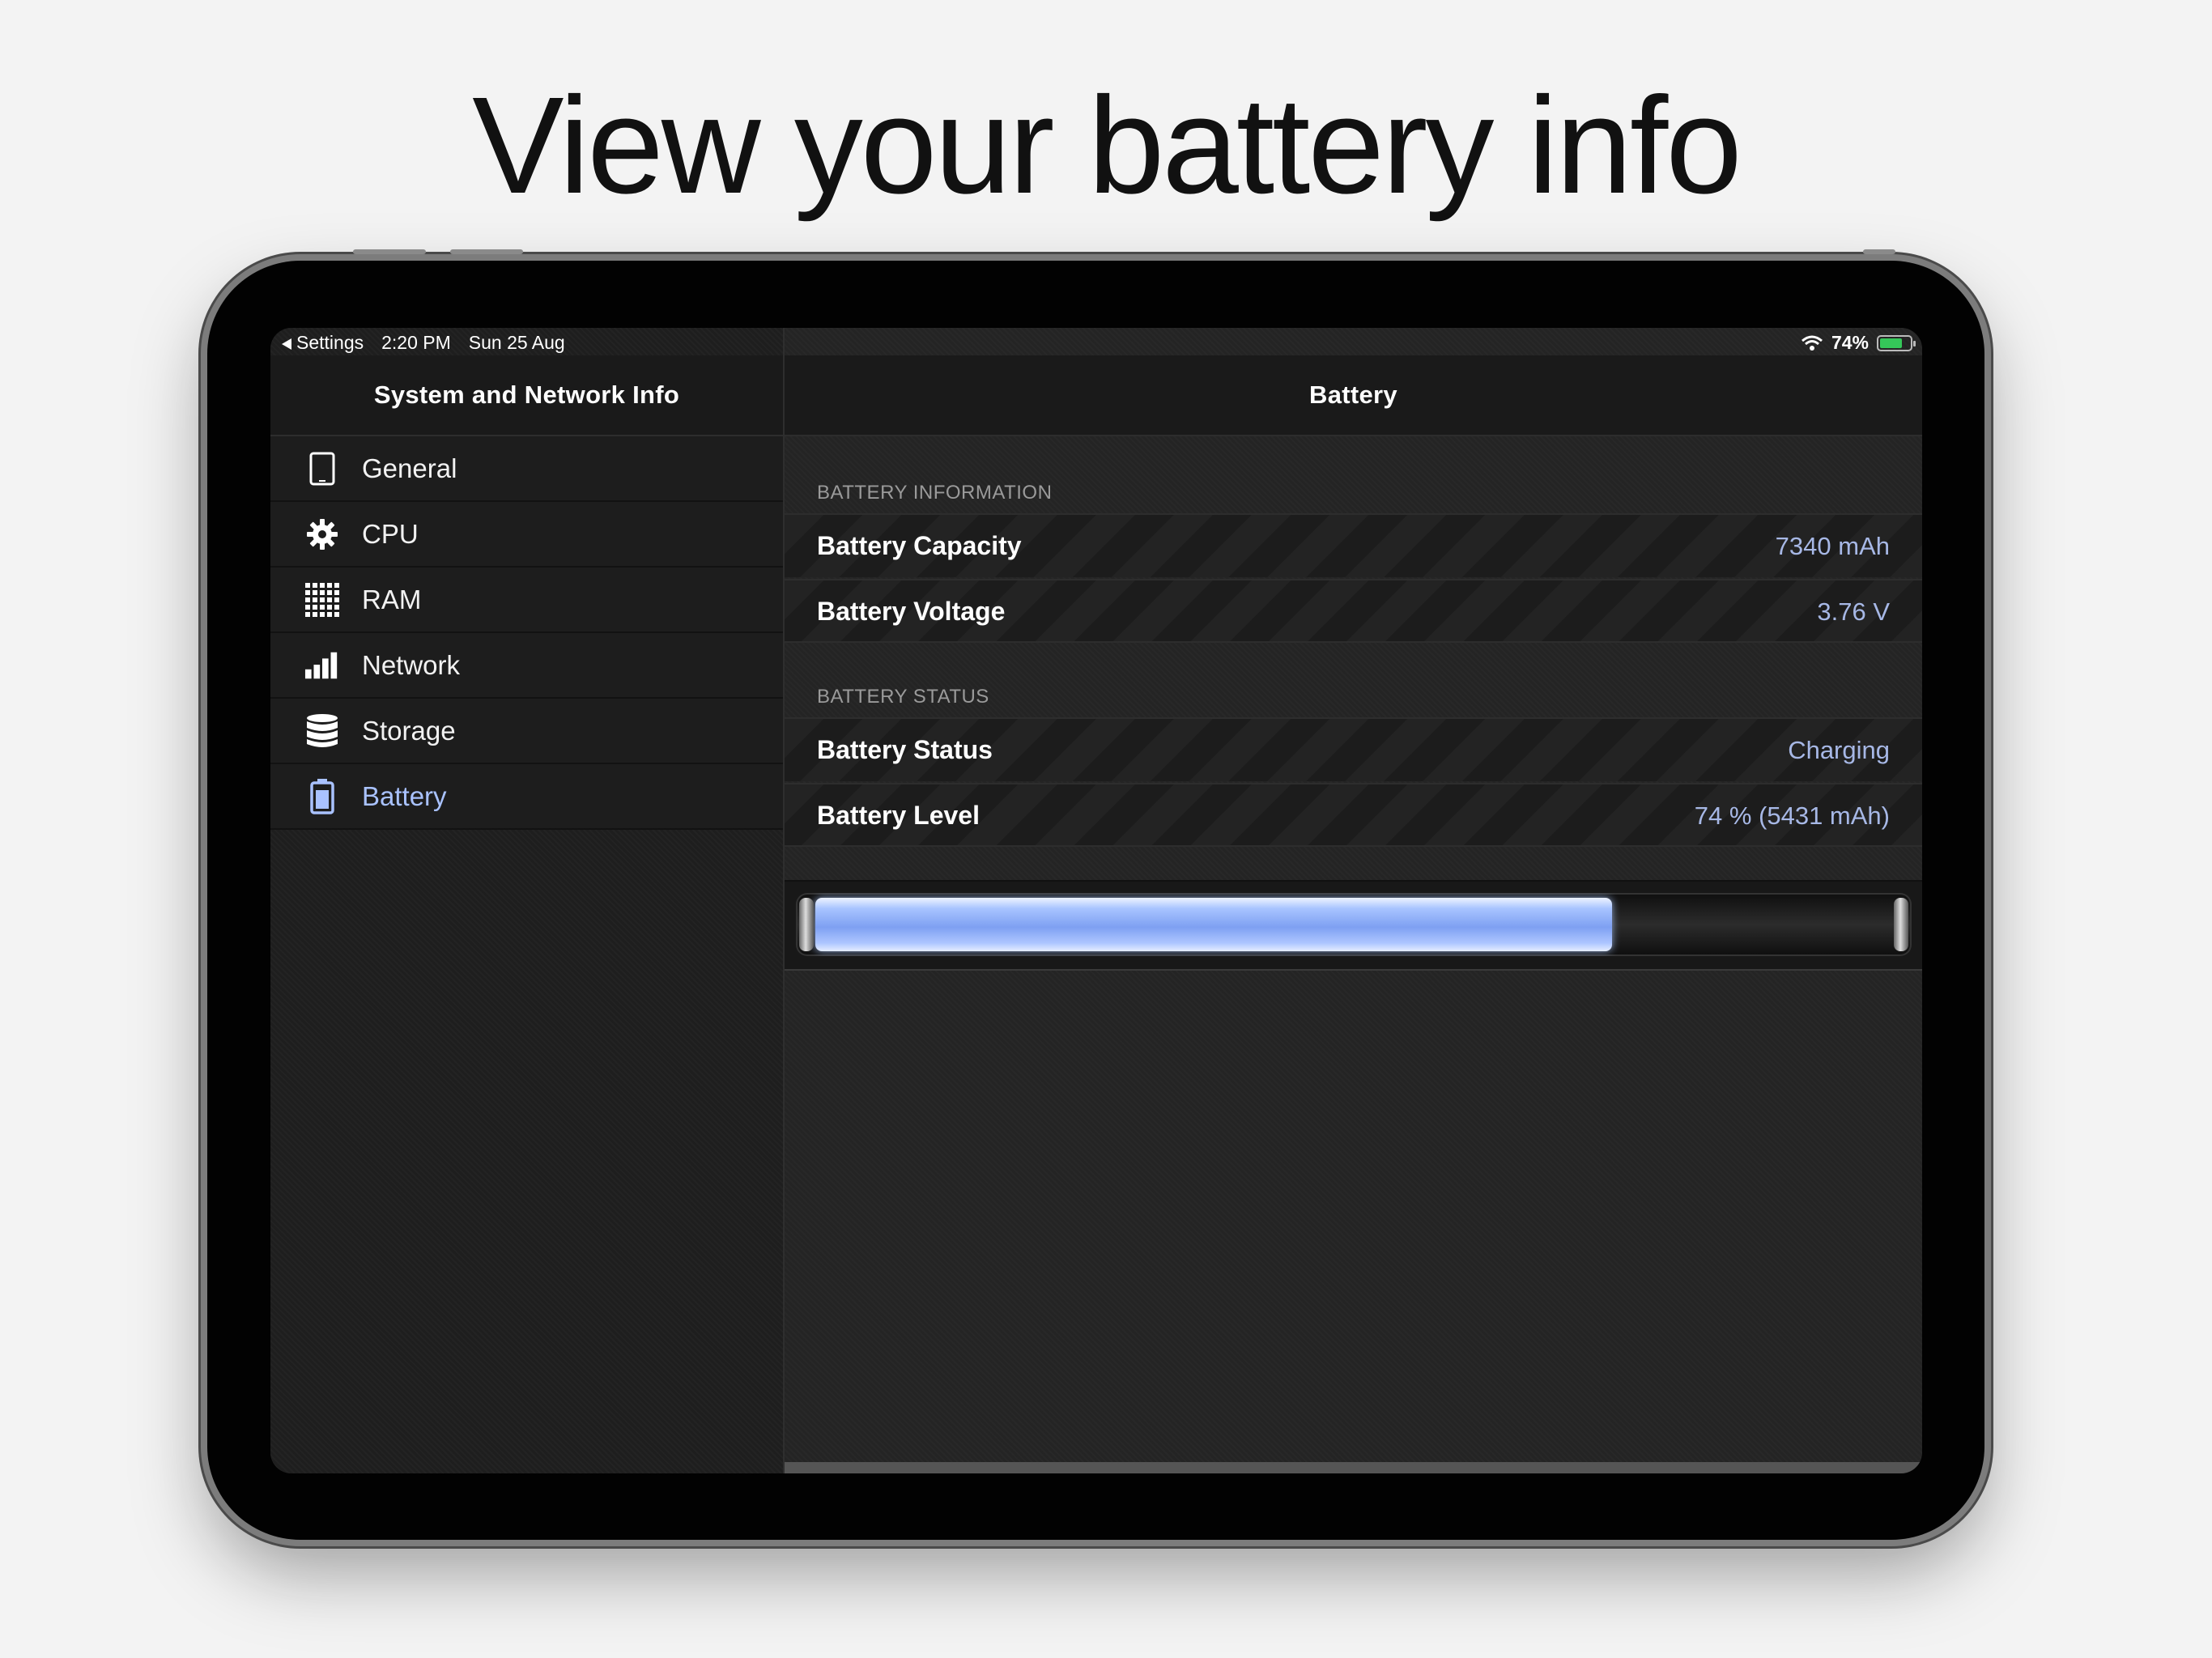 The image size is (2212, 1658). Describe the element at coordinates (322, 665) in the screenshot. I see `signal-bars-icon` at that location.